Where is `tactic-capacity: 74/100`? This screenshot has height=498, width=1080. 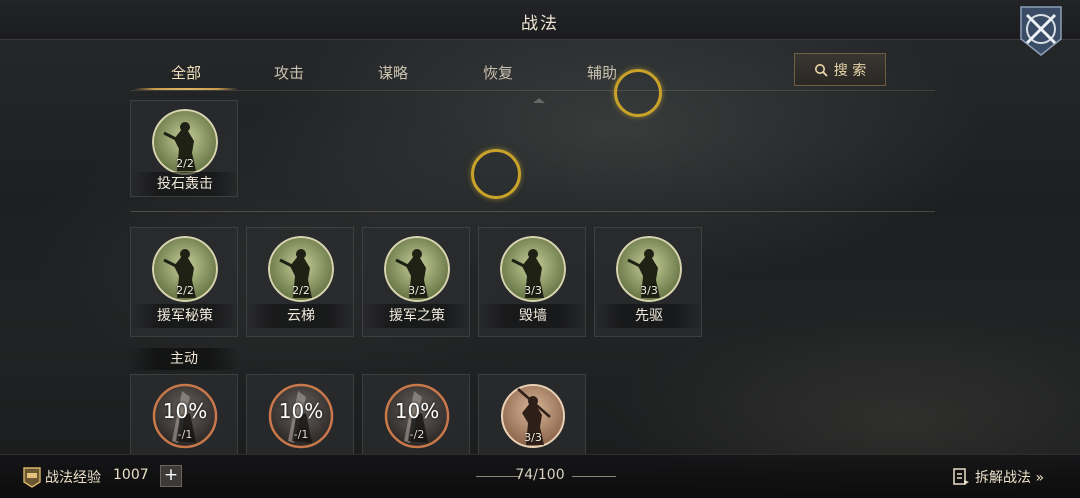
tactic-capacity: 74/100 is located at coordinates (540, 475).